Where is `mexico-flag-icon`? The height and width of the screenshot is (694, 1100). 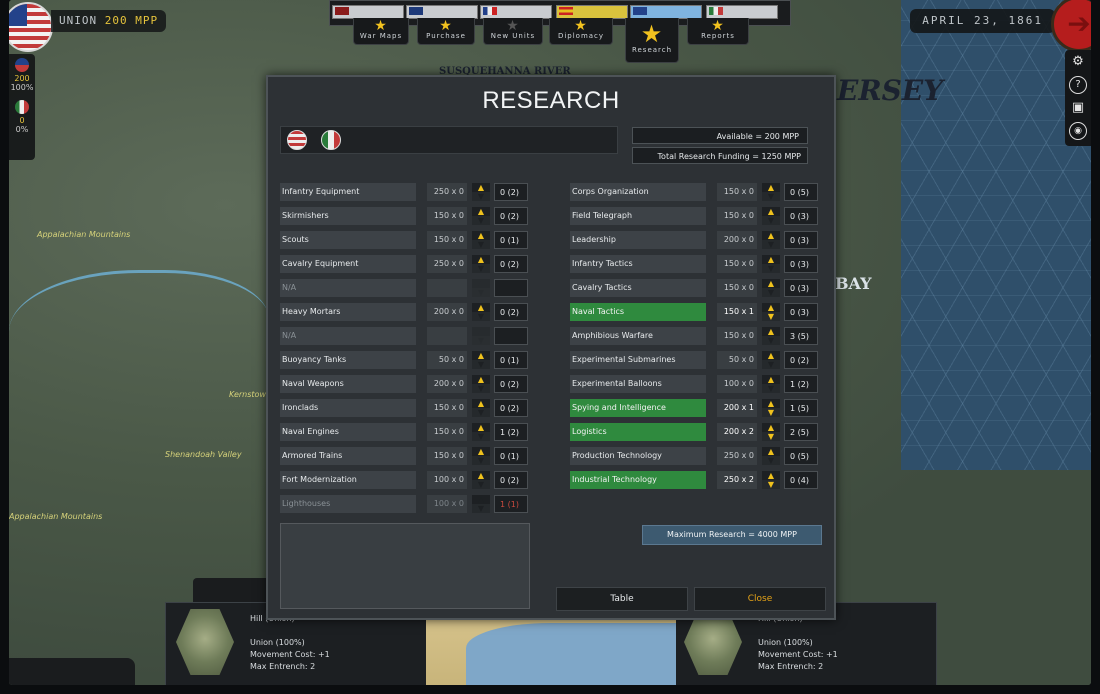
mexico-flag-icon is located at coordinates (331, 140).